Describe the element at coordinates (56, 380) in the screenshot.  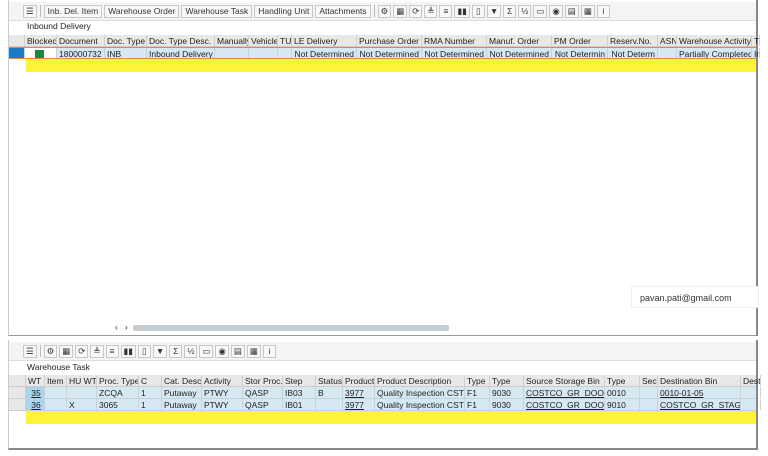
I see `column-header: Item` at that location.